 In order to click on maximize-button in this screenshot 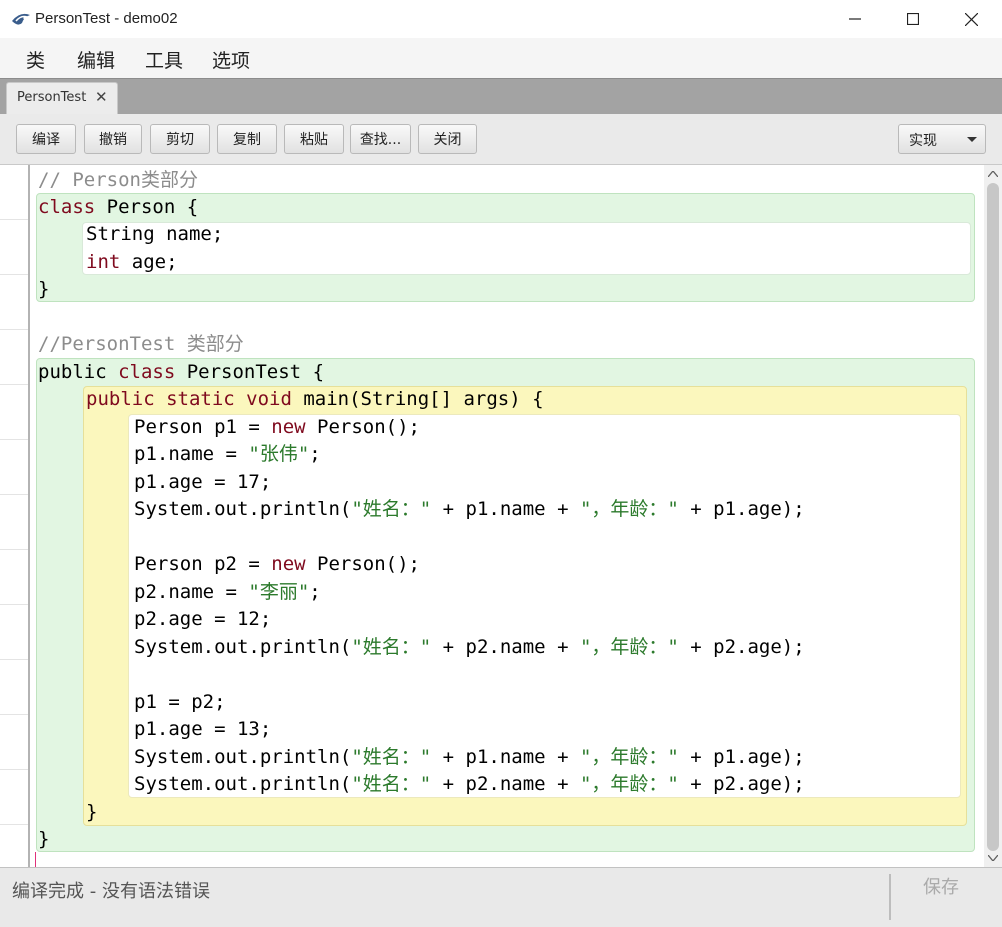, I will do `click(913, 19)`.